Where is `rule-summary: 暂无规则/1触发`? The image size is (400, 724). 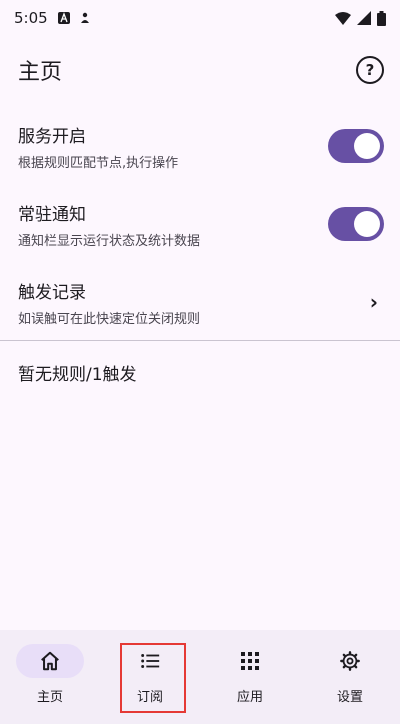
rule-summary: 暂无规则/1触发 is located at coordinates (77, 375).